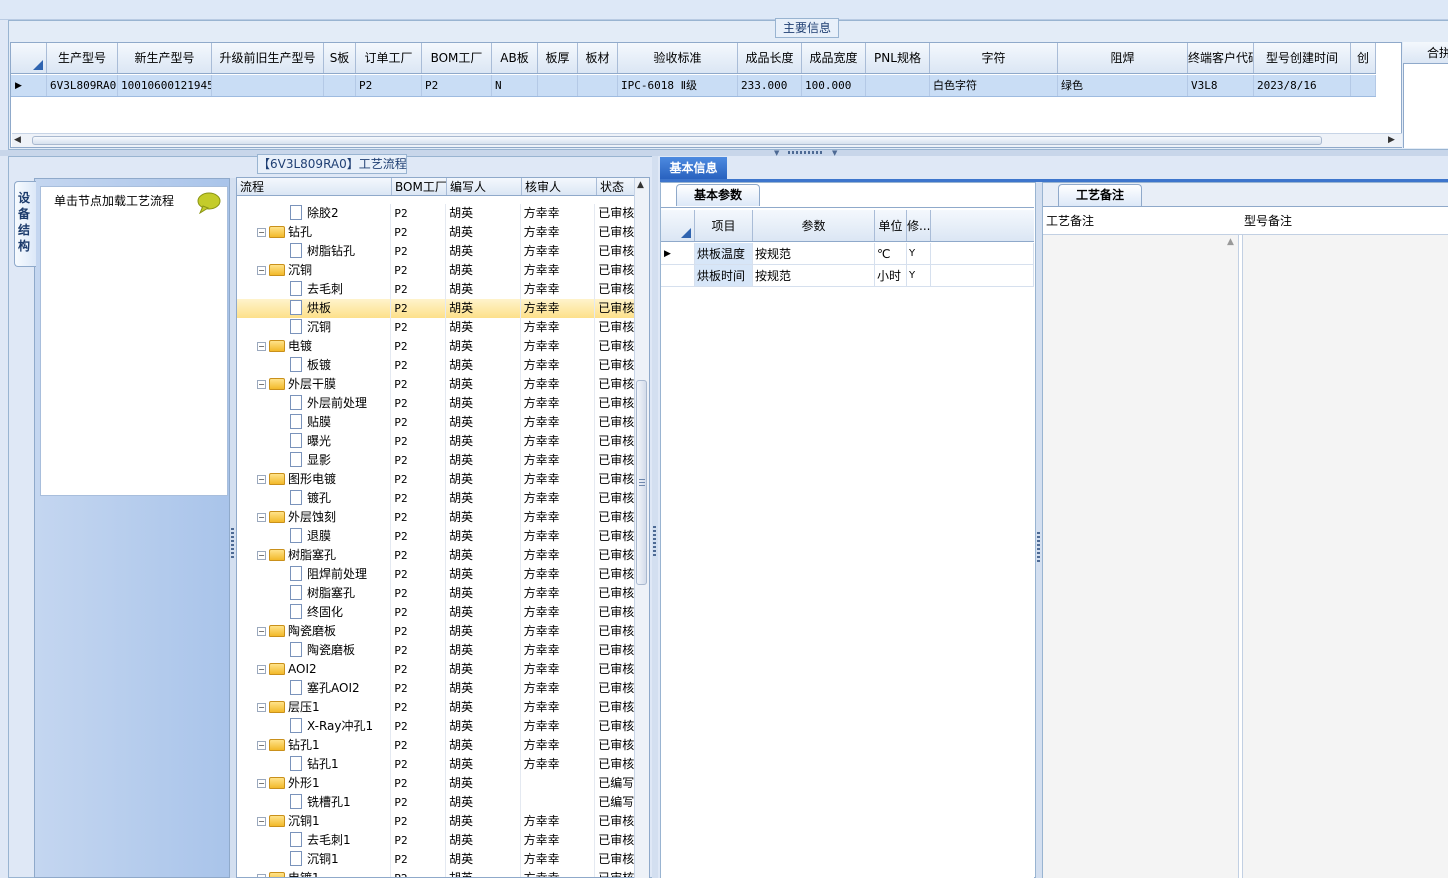  What do you see at coordinates (340, 58) in the screenshot?
I see `main-col-header: S板` at bounding box center [340, 58].